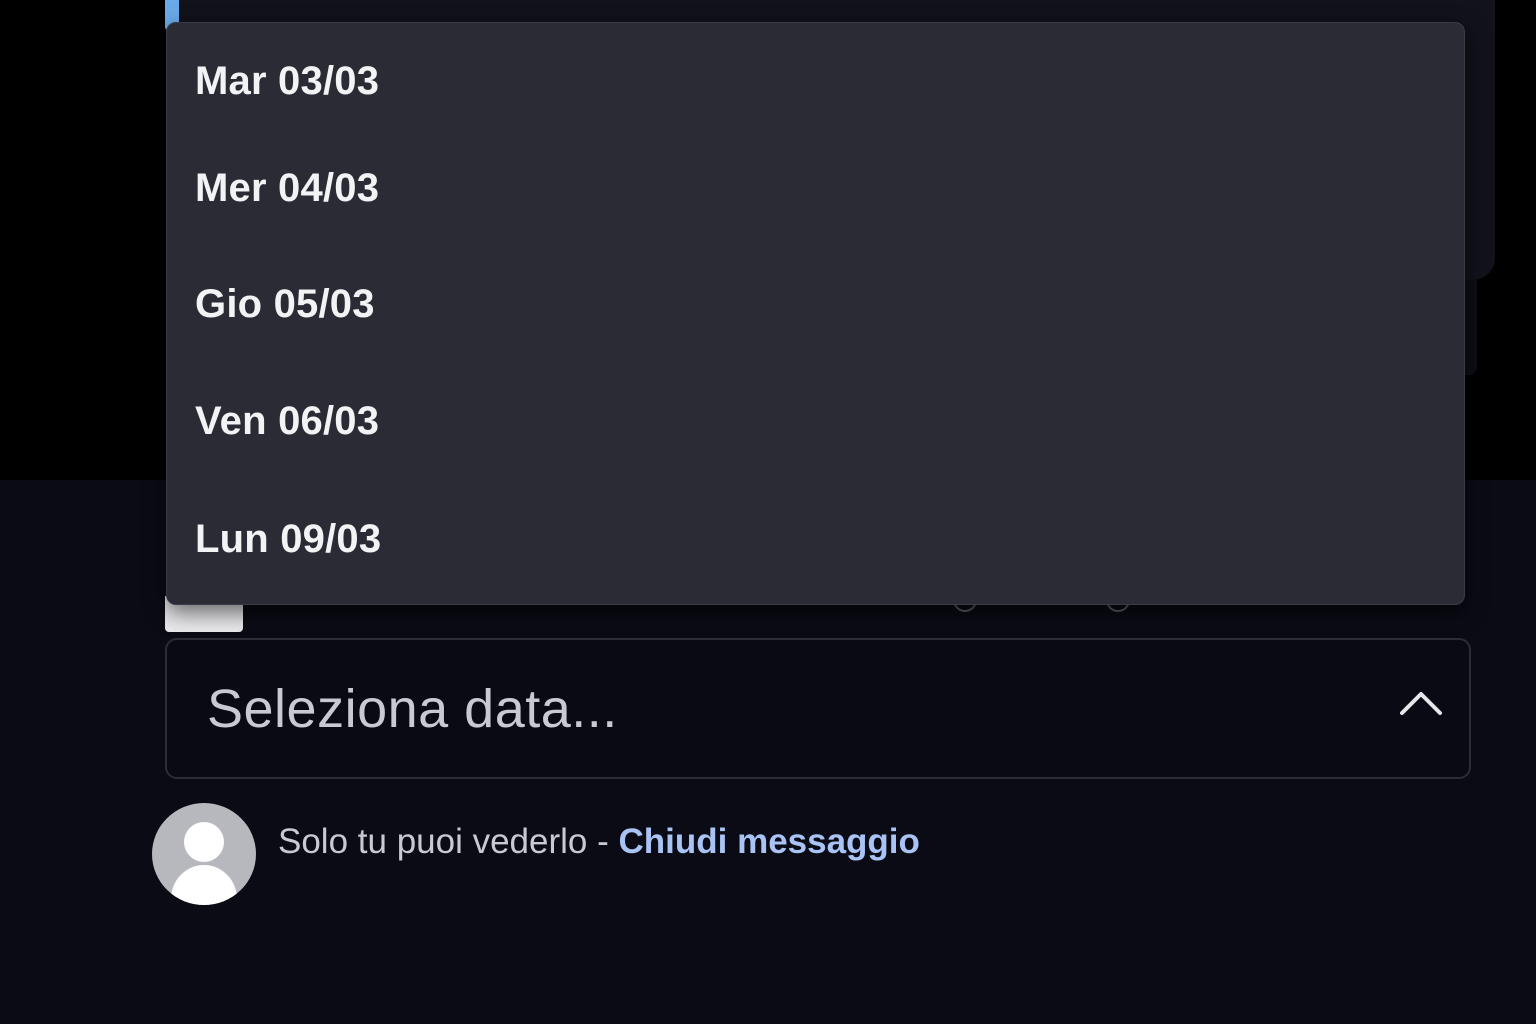 The width and height of the screenshot is (1536, 1024). What do you see at coordinates (204, 854) in the screenshot?
I see `default-user-avatar-icon` at bounding box center [204, 854].